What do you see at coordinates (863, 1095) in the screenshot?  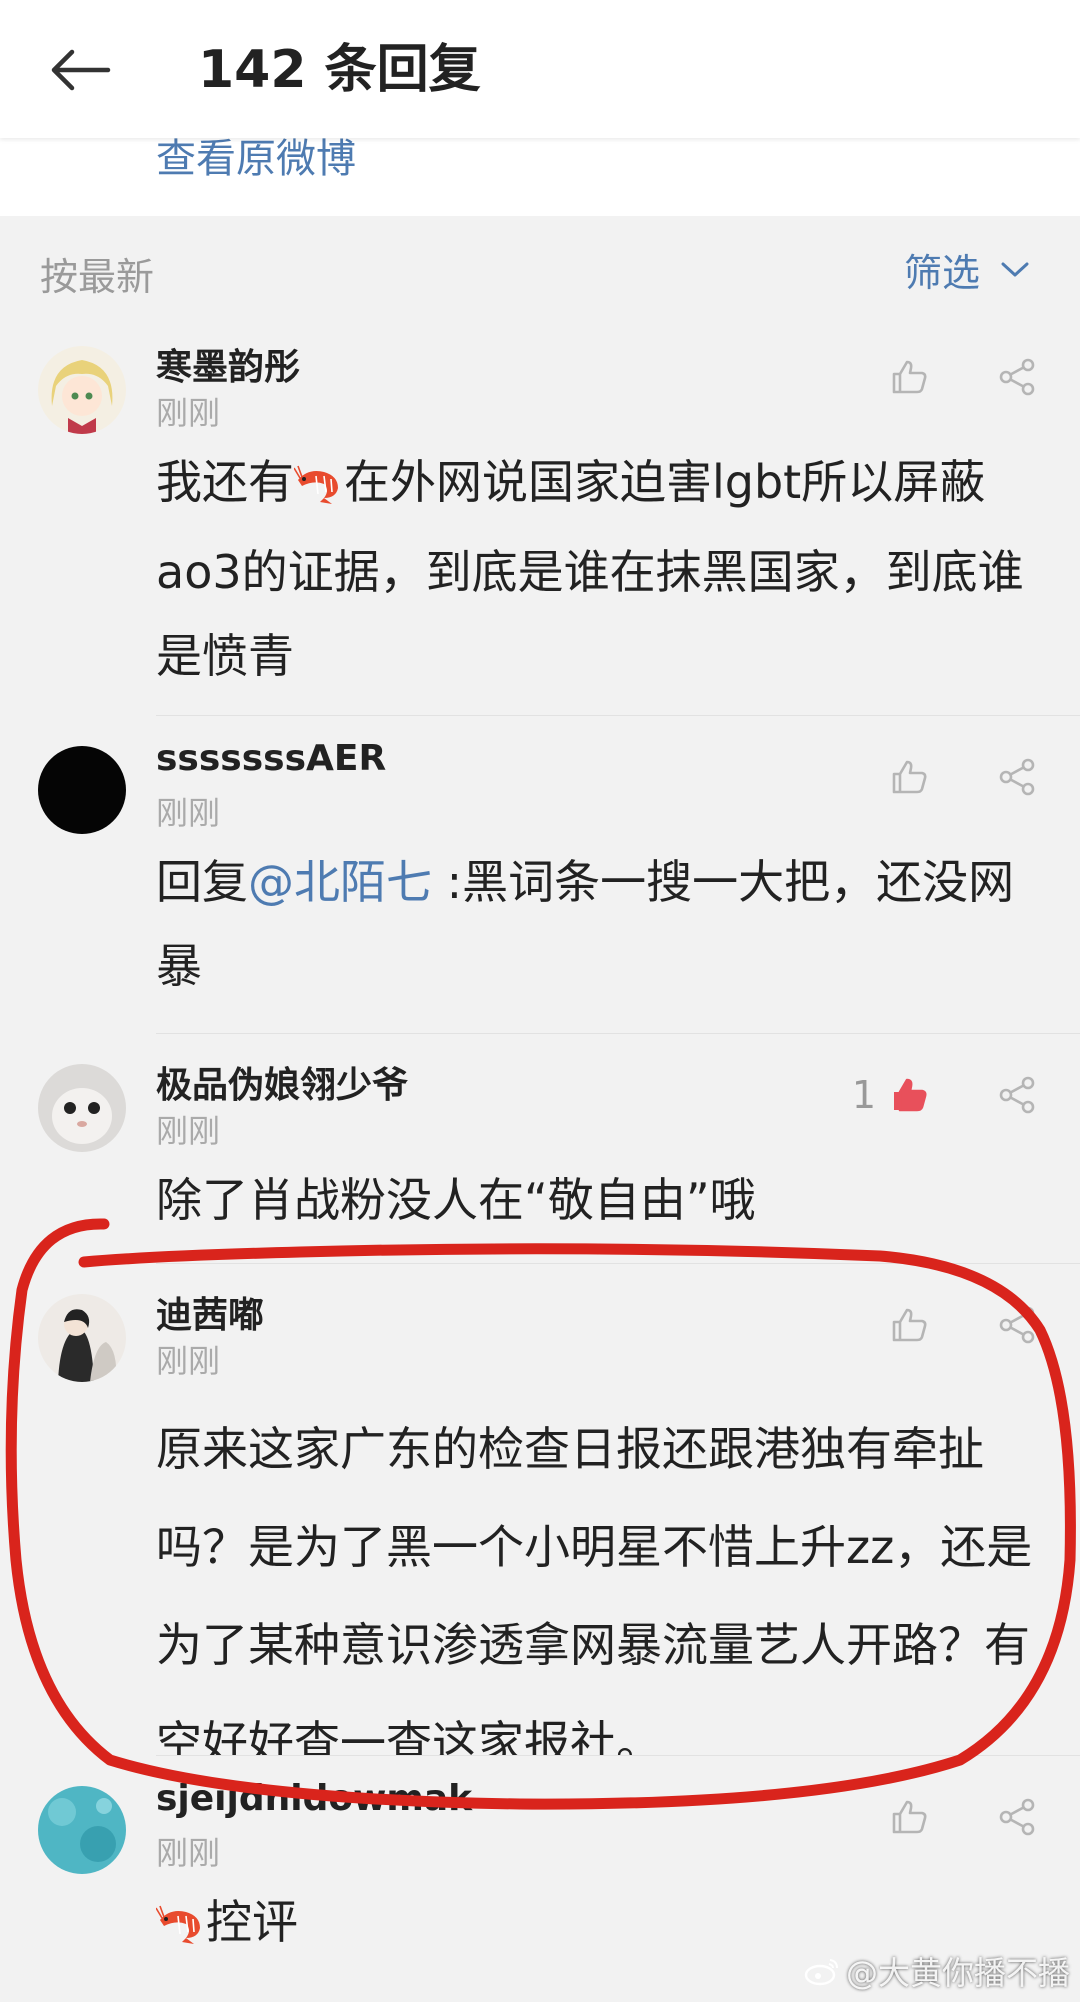 I see `like-count: 1` at bounding box center [863, 1095].